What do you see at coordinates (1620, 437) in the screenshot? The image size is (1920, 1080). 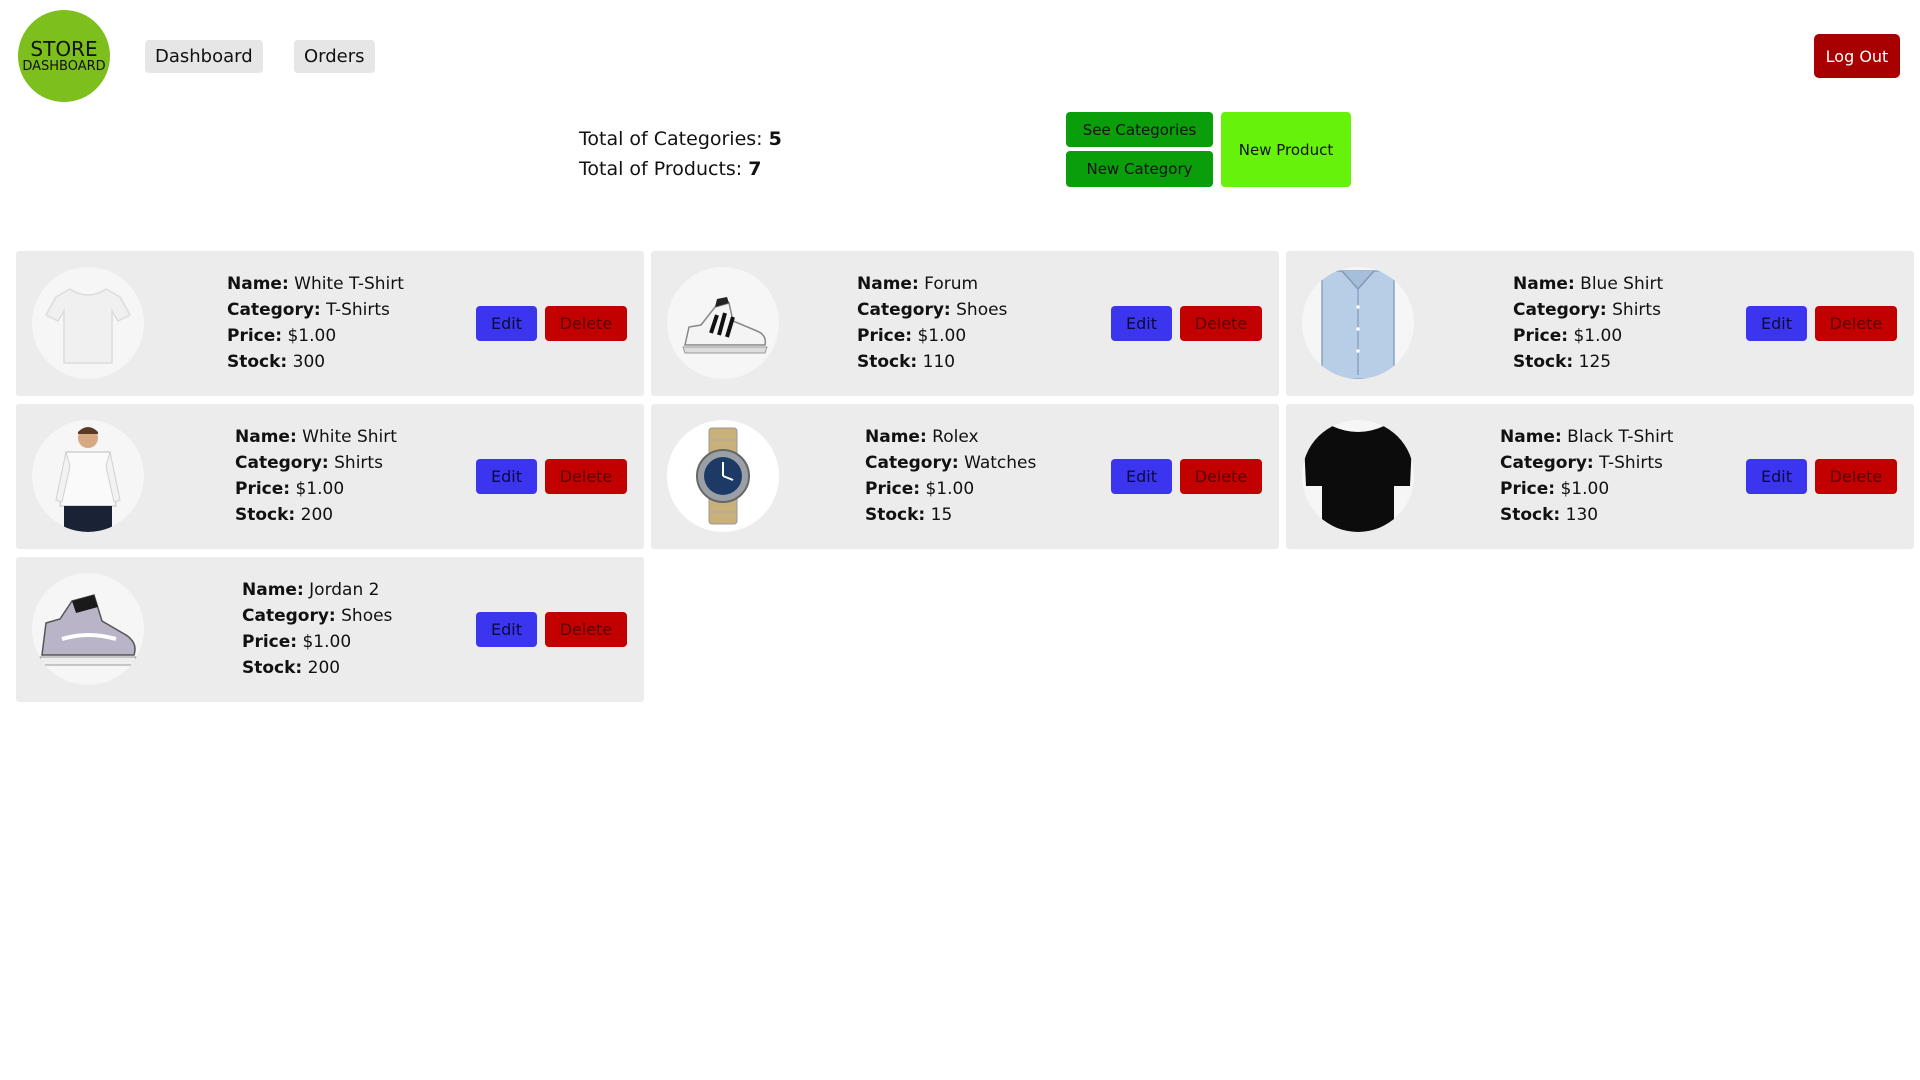 I see `product-name: Black T-Shirt` at bounding box center [1620, 437].